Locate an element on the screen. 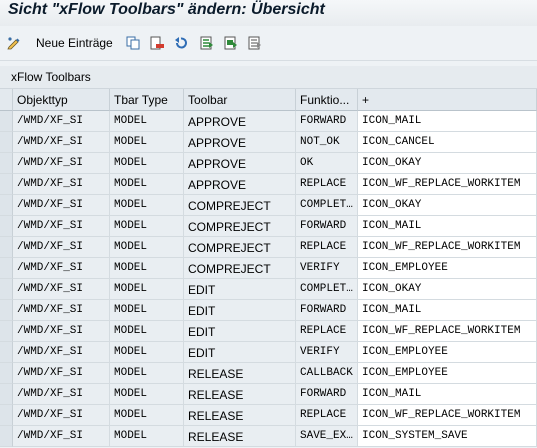 The height and width of the screenshot is (448, 537). undo-icon is located at coordinates (181, 43).